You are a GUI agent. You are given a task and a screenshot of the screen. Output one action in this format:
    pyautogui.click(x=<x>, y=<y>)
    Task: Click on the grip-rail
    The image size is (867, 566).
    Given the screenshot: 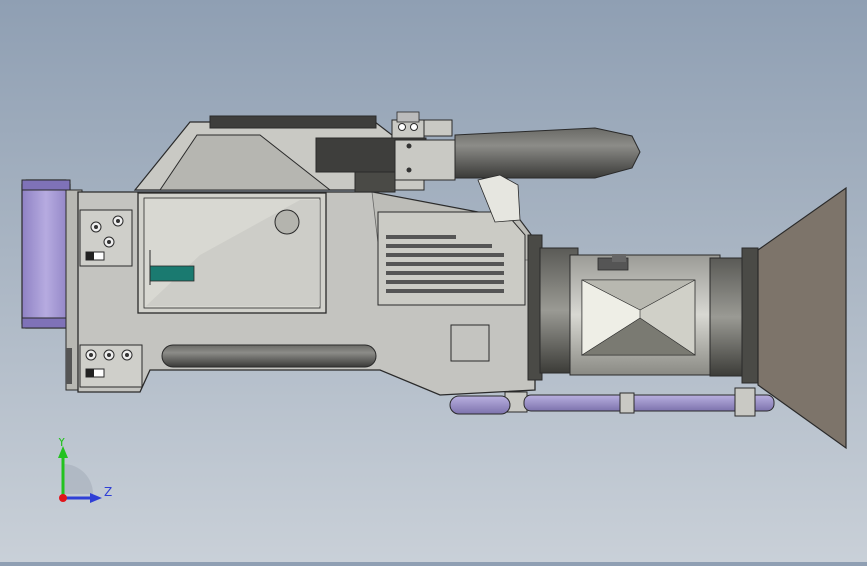 What is the action you would take?
    pyautogui.click(x=269, y=356)
    